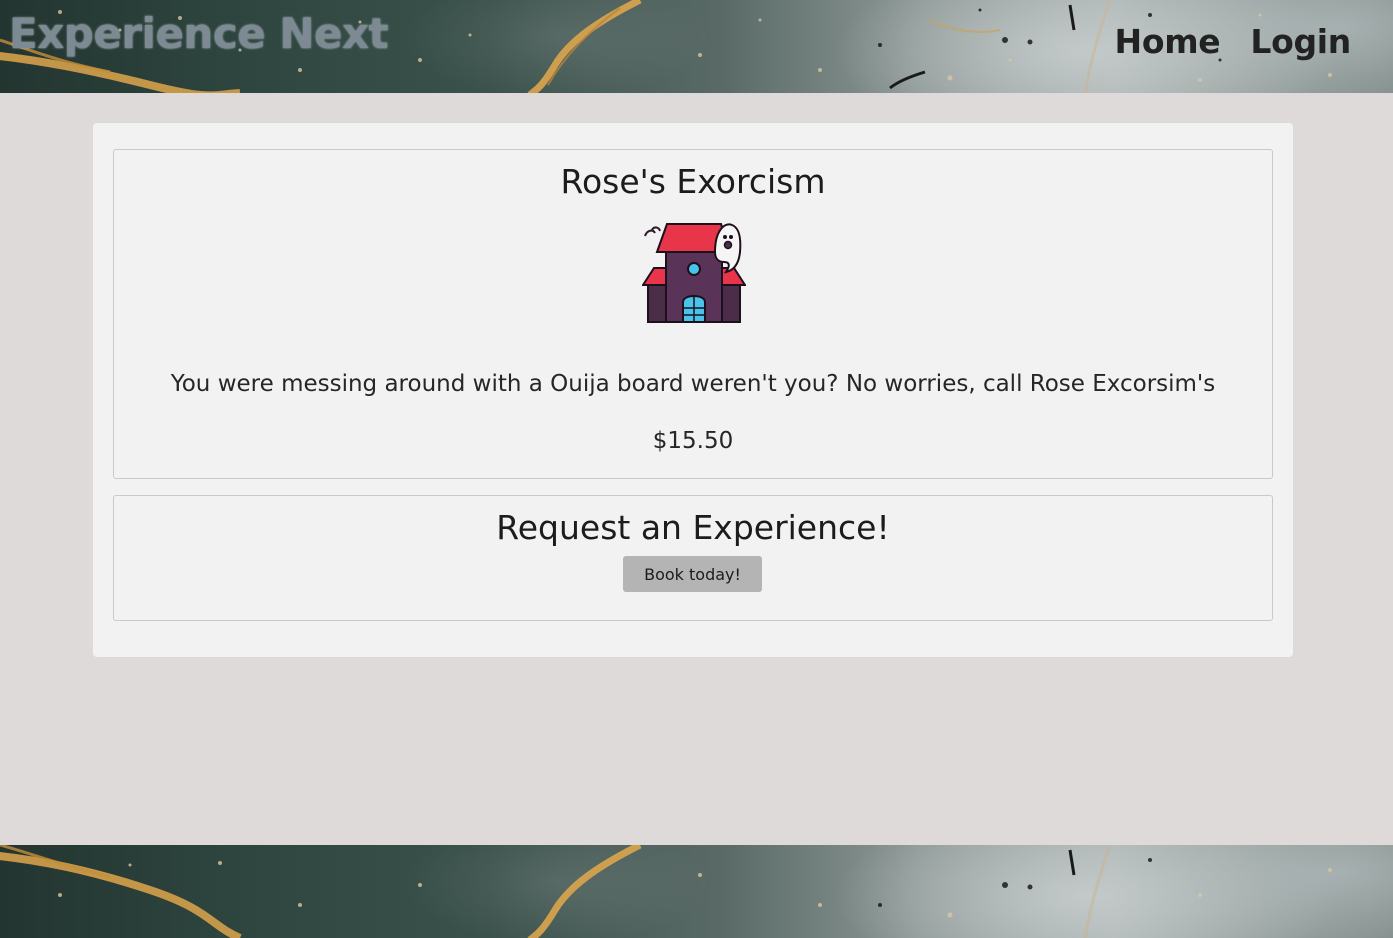  I want to click on experience-price: $15.50, so click(693, 441).